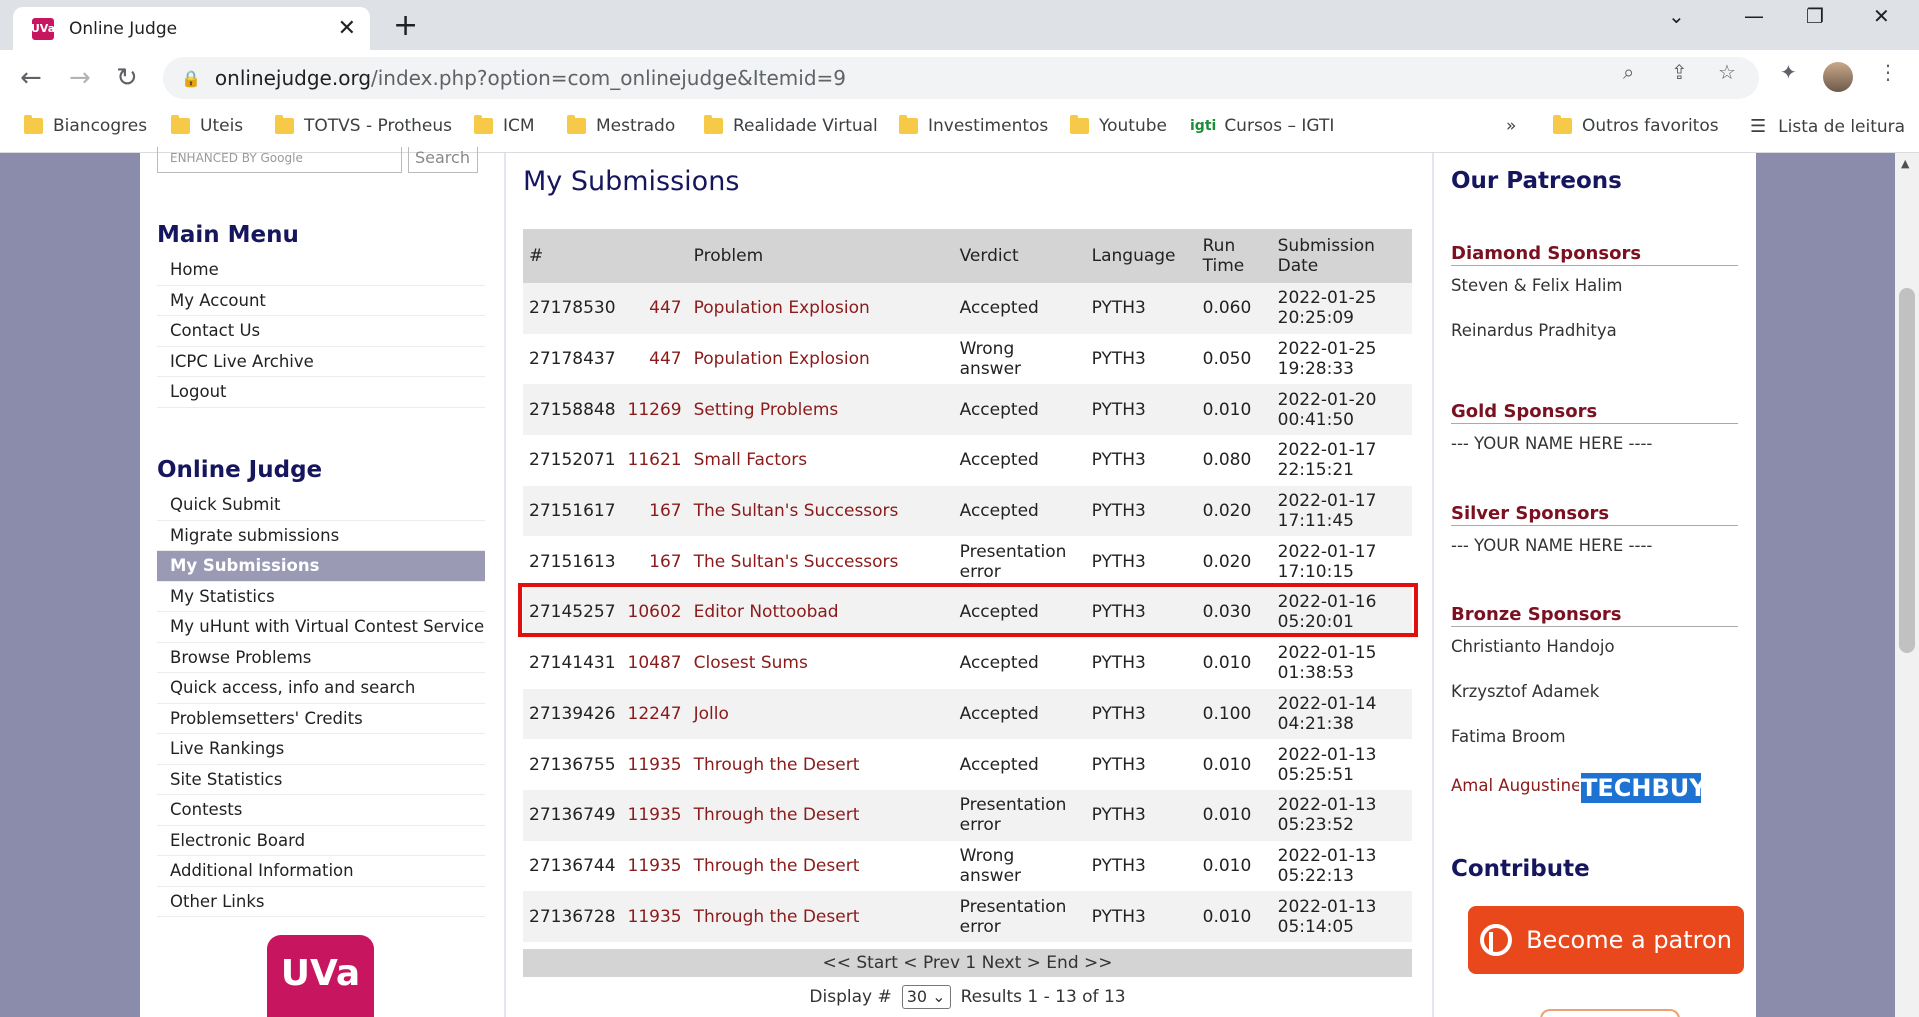  I want to click on share-icon: ⇪, so click(1679, 72).